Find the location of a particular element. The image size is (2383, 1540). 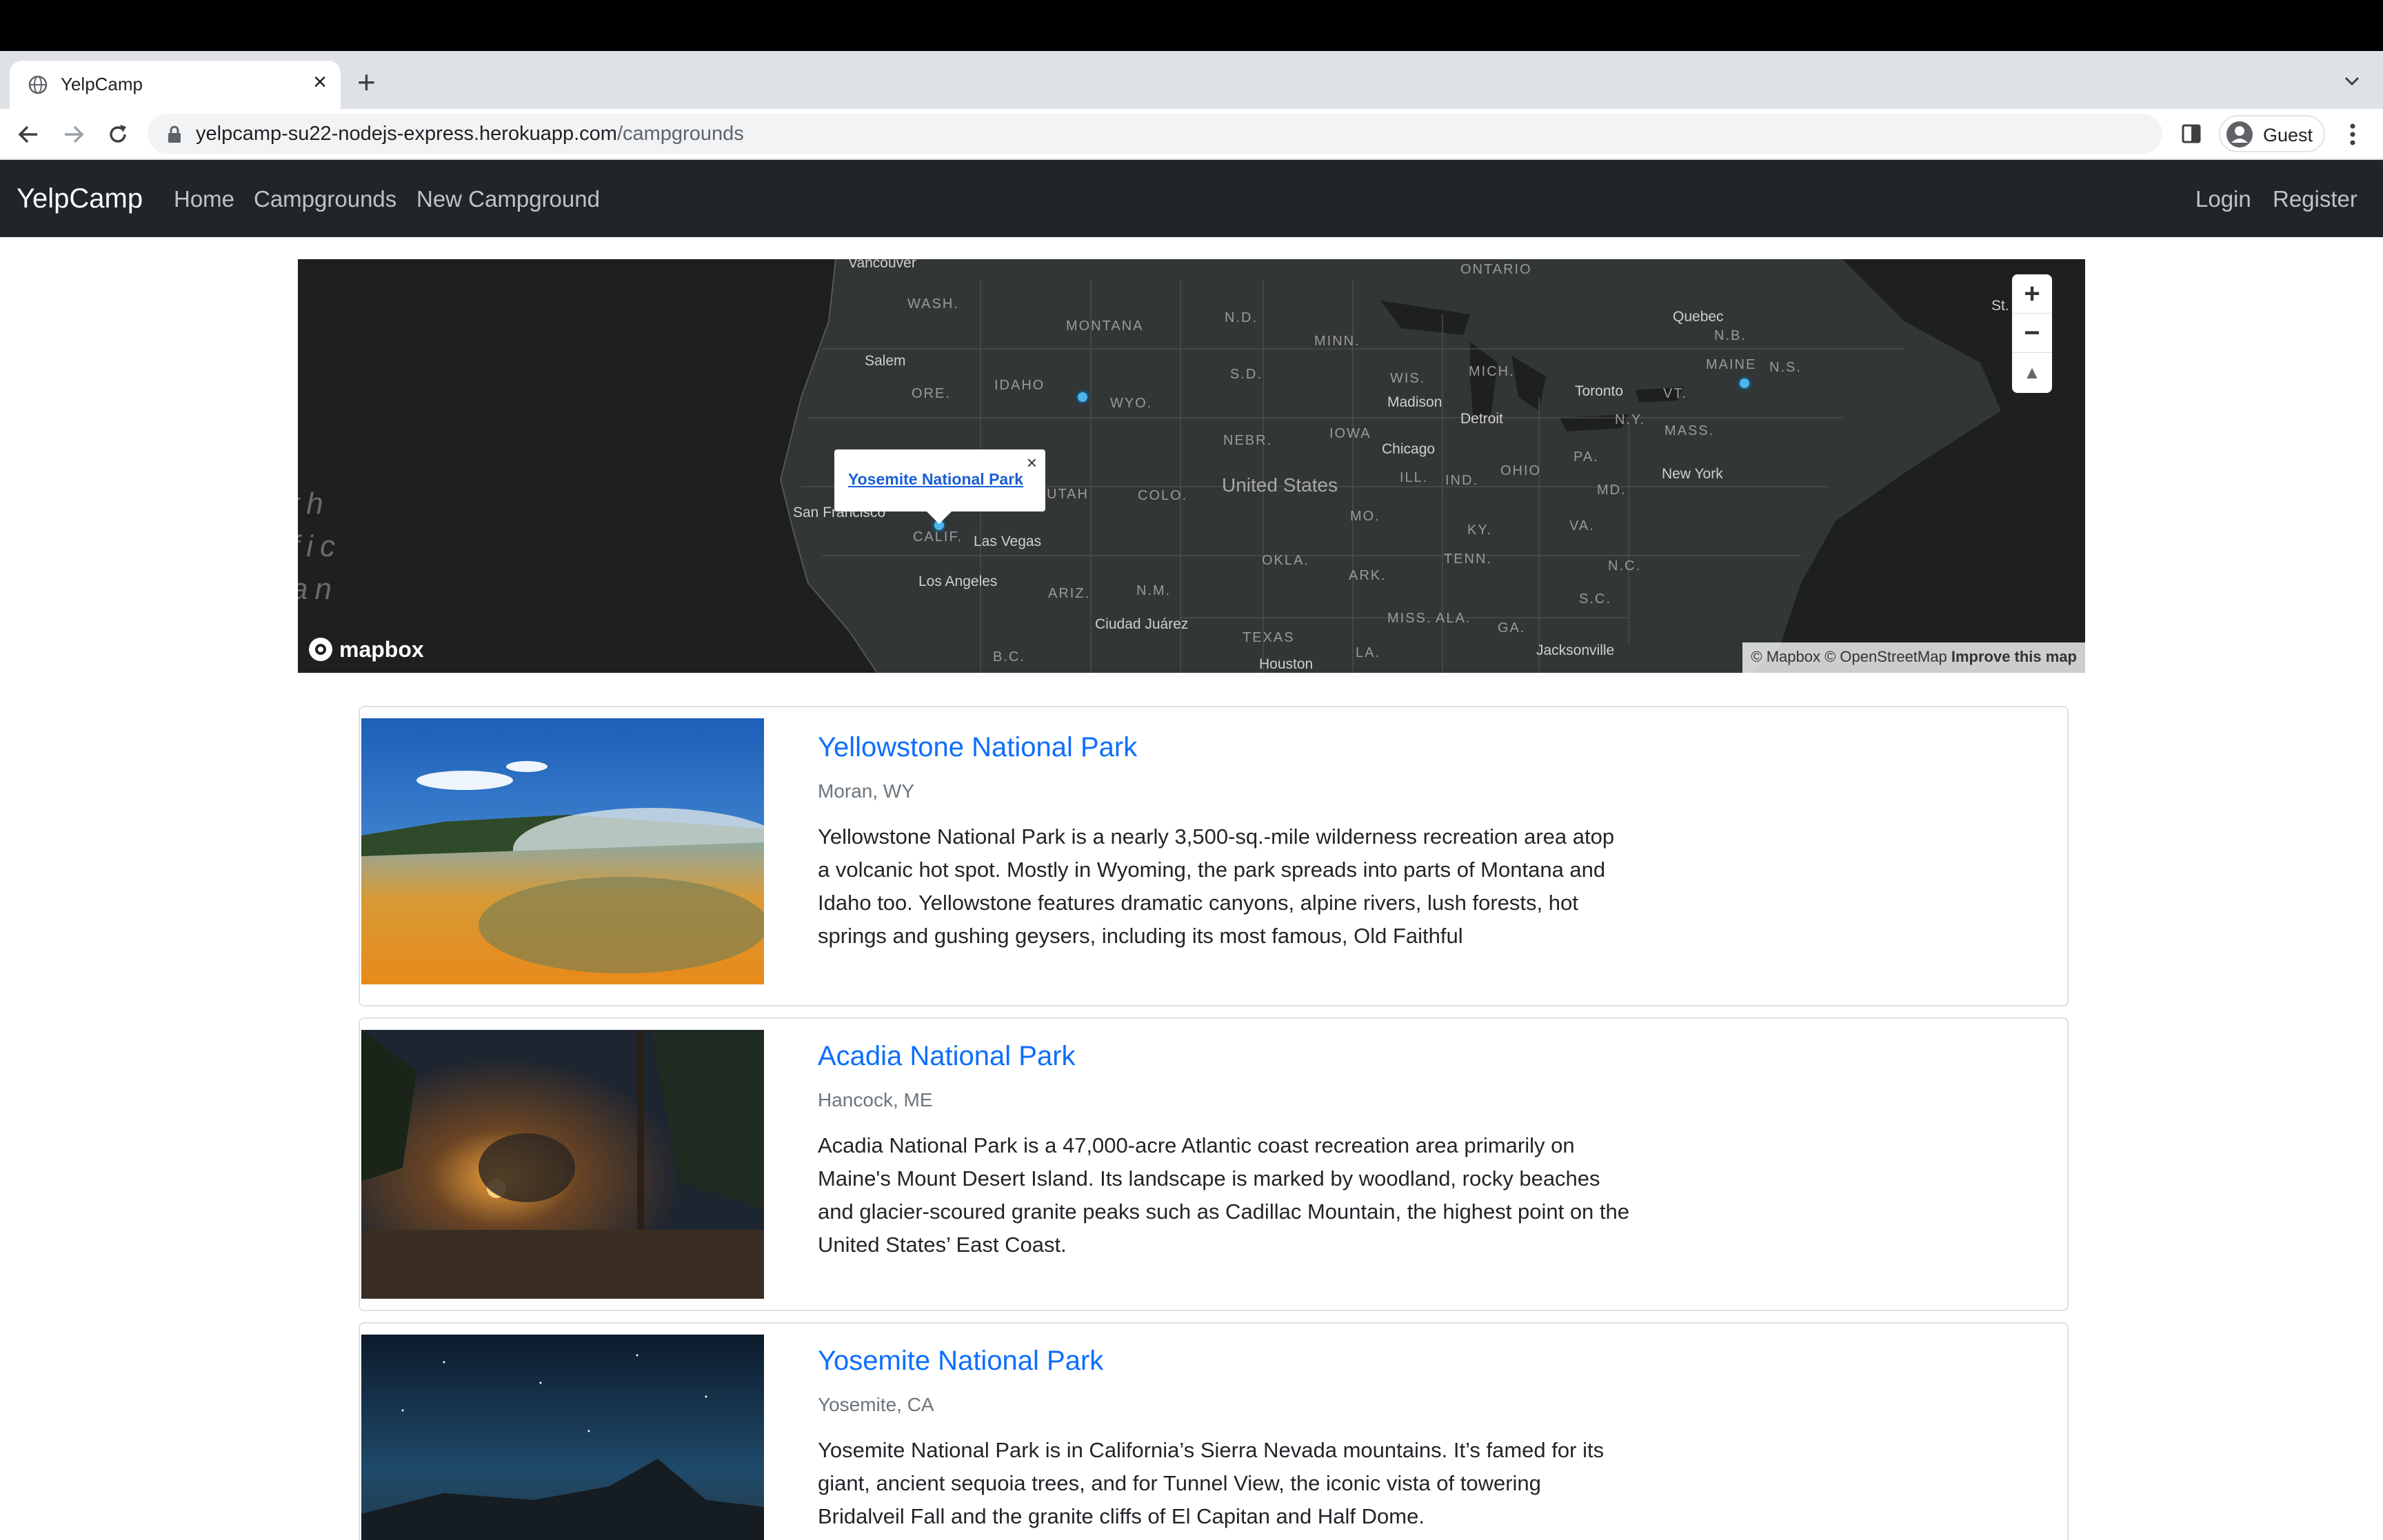

ocean-label-line-2: fic is located at coordinates (320, 546).